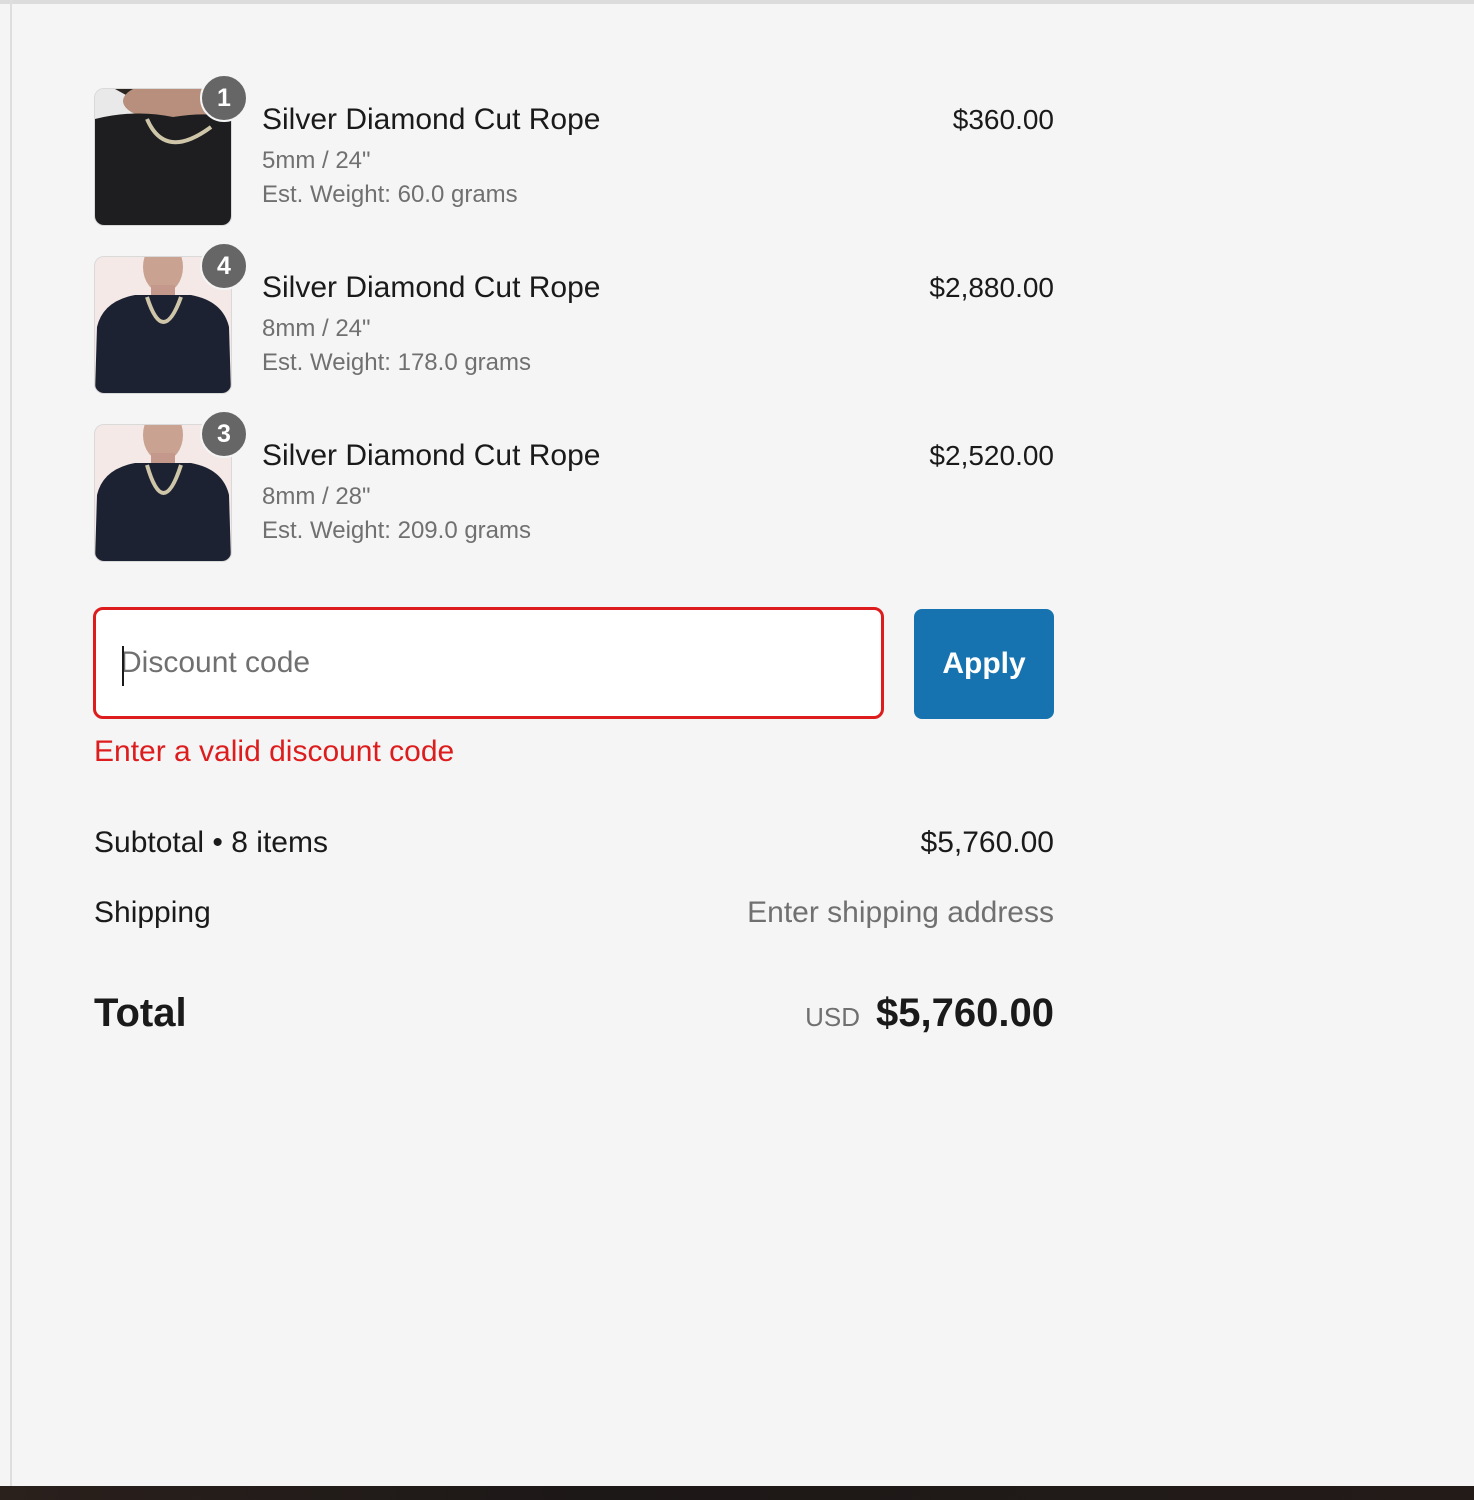  Describe the element at coordinates (316, 328) in the screenshot. I see `item-variant: 8mm / 24"` at that location.